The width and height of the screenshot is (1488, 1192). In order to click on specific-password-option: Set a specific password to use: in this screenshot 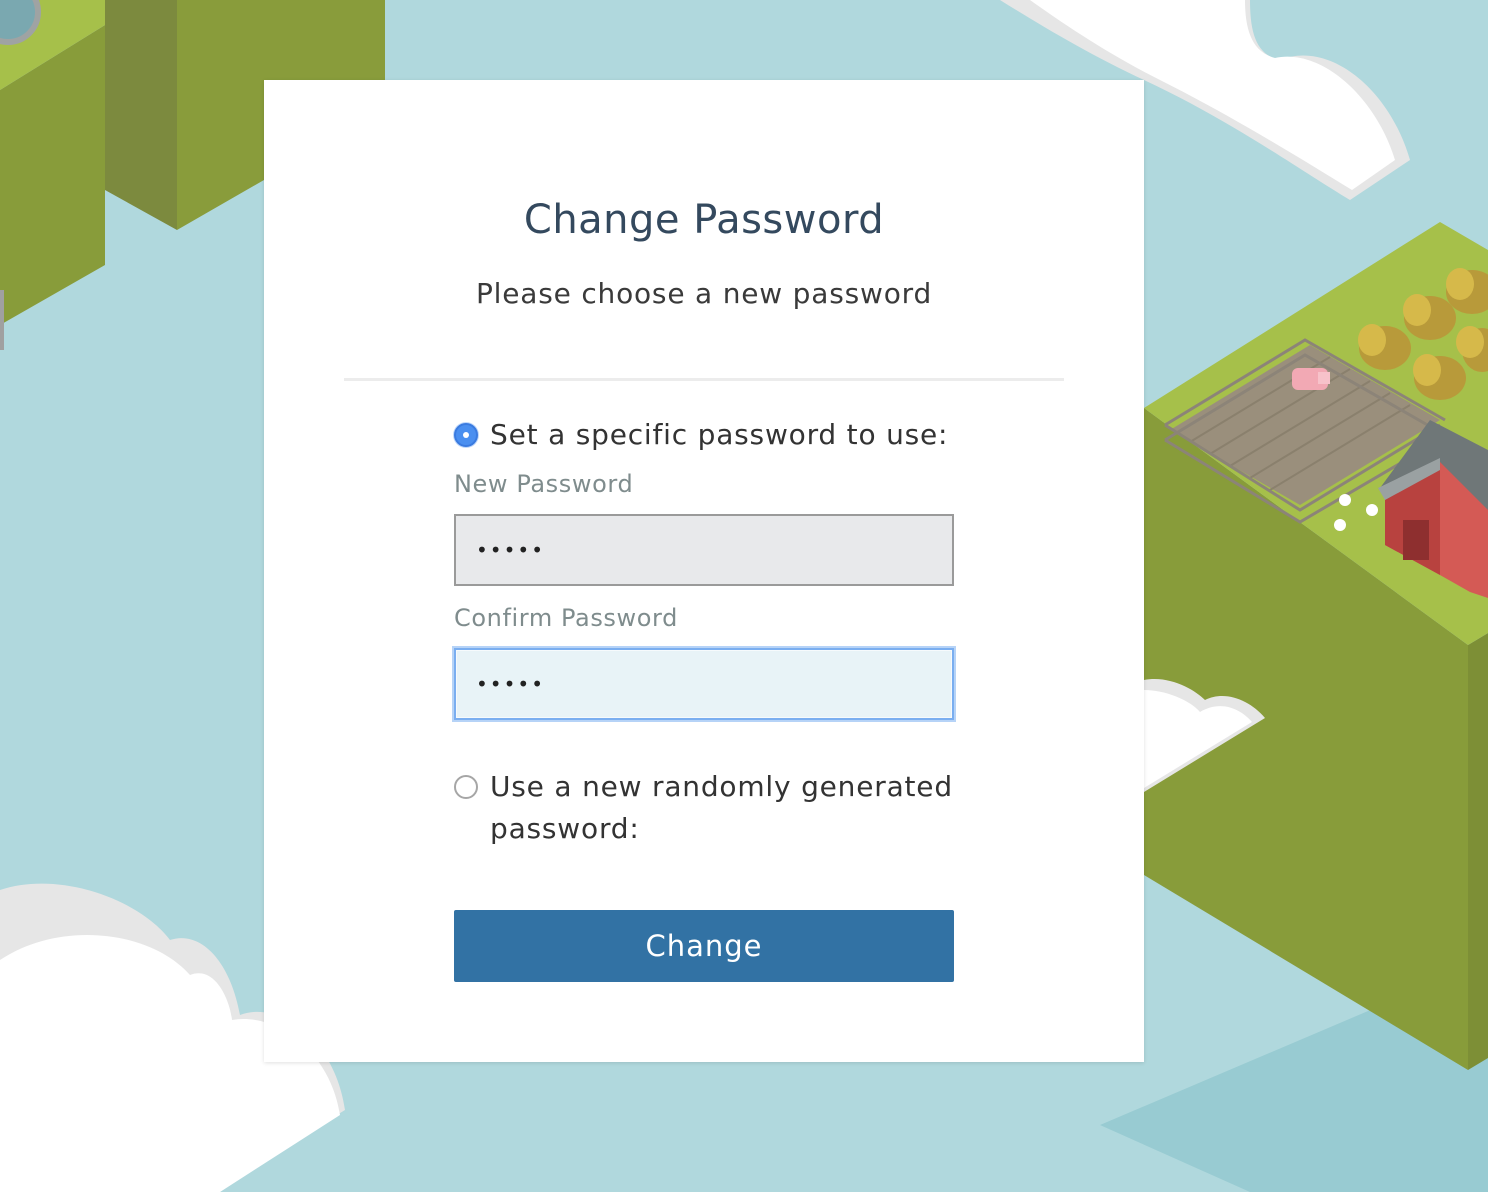, I will do `click(704, 435)`.